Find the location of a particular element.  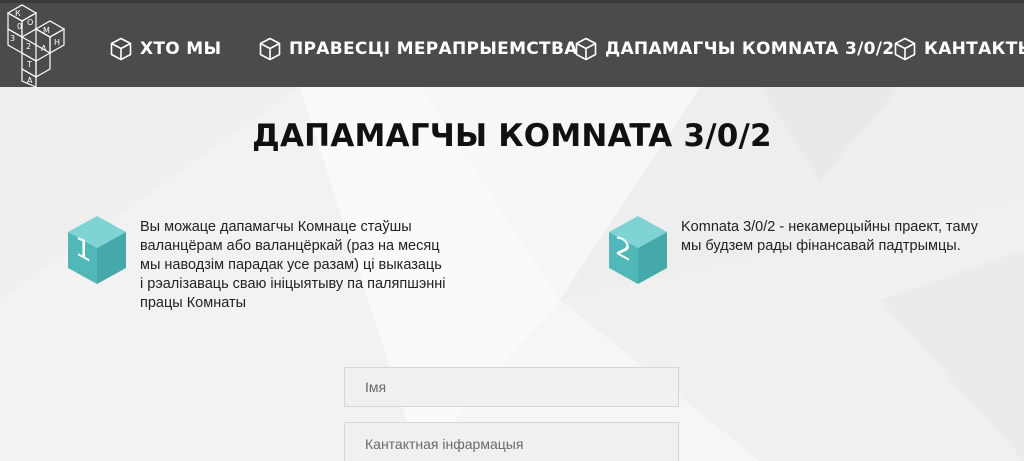

logo-letter: Т is located at coordinates (29, 64).